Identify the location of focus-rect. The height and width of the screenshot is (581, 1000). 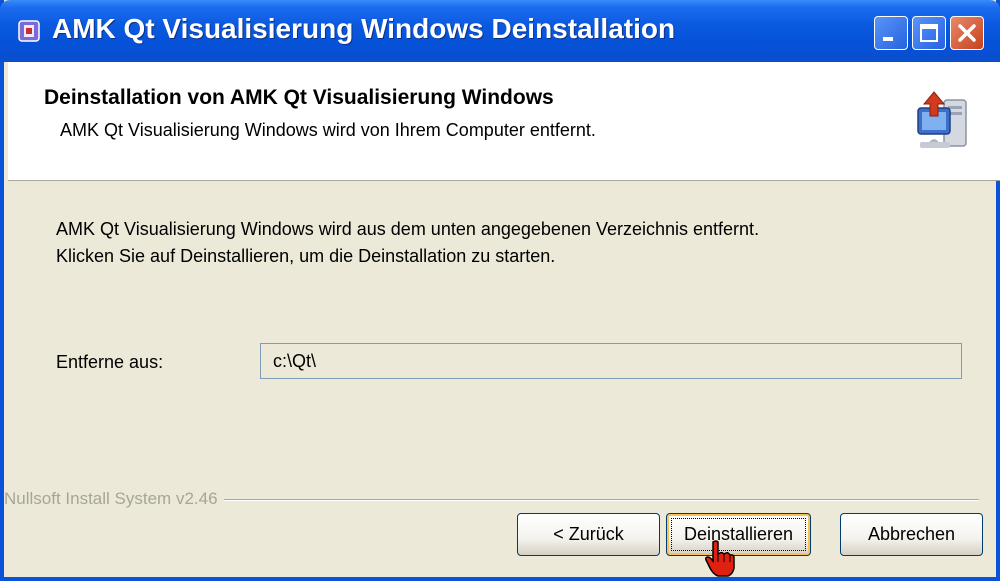
(738, 534).